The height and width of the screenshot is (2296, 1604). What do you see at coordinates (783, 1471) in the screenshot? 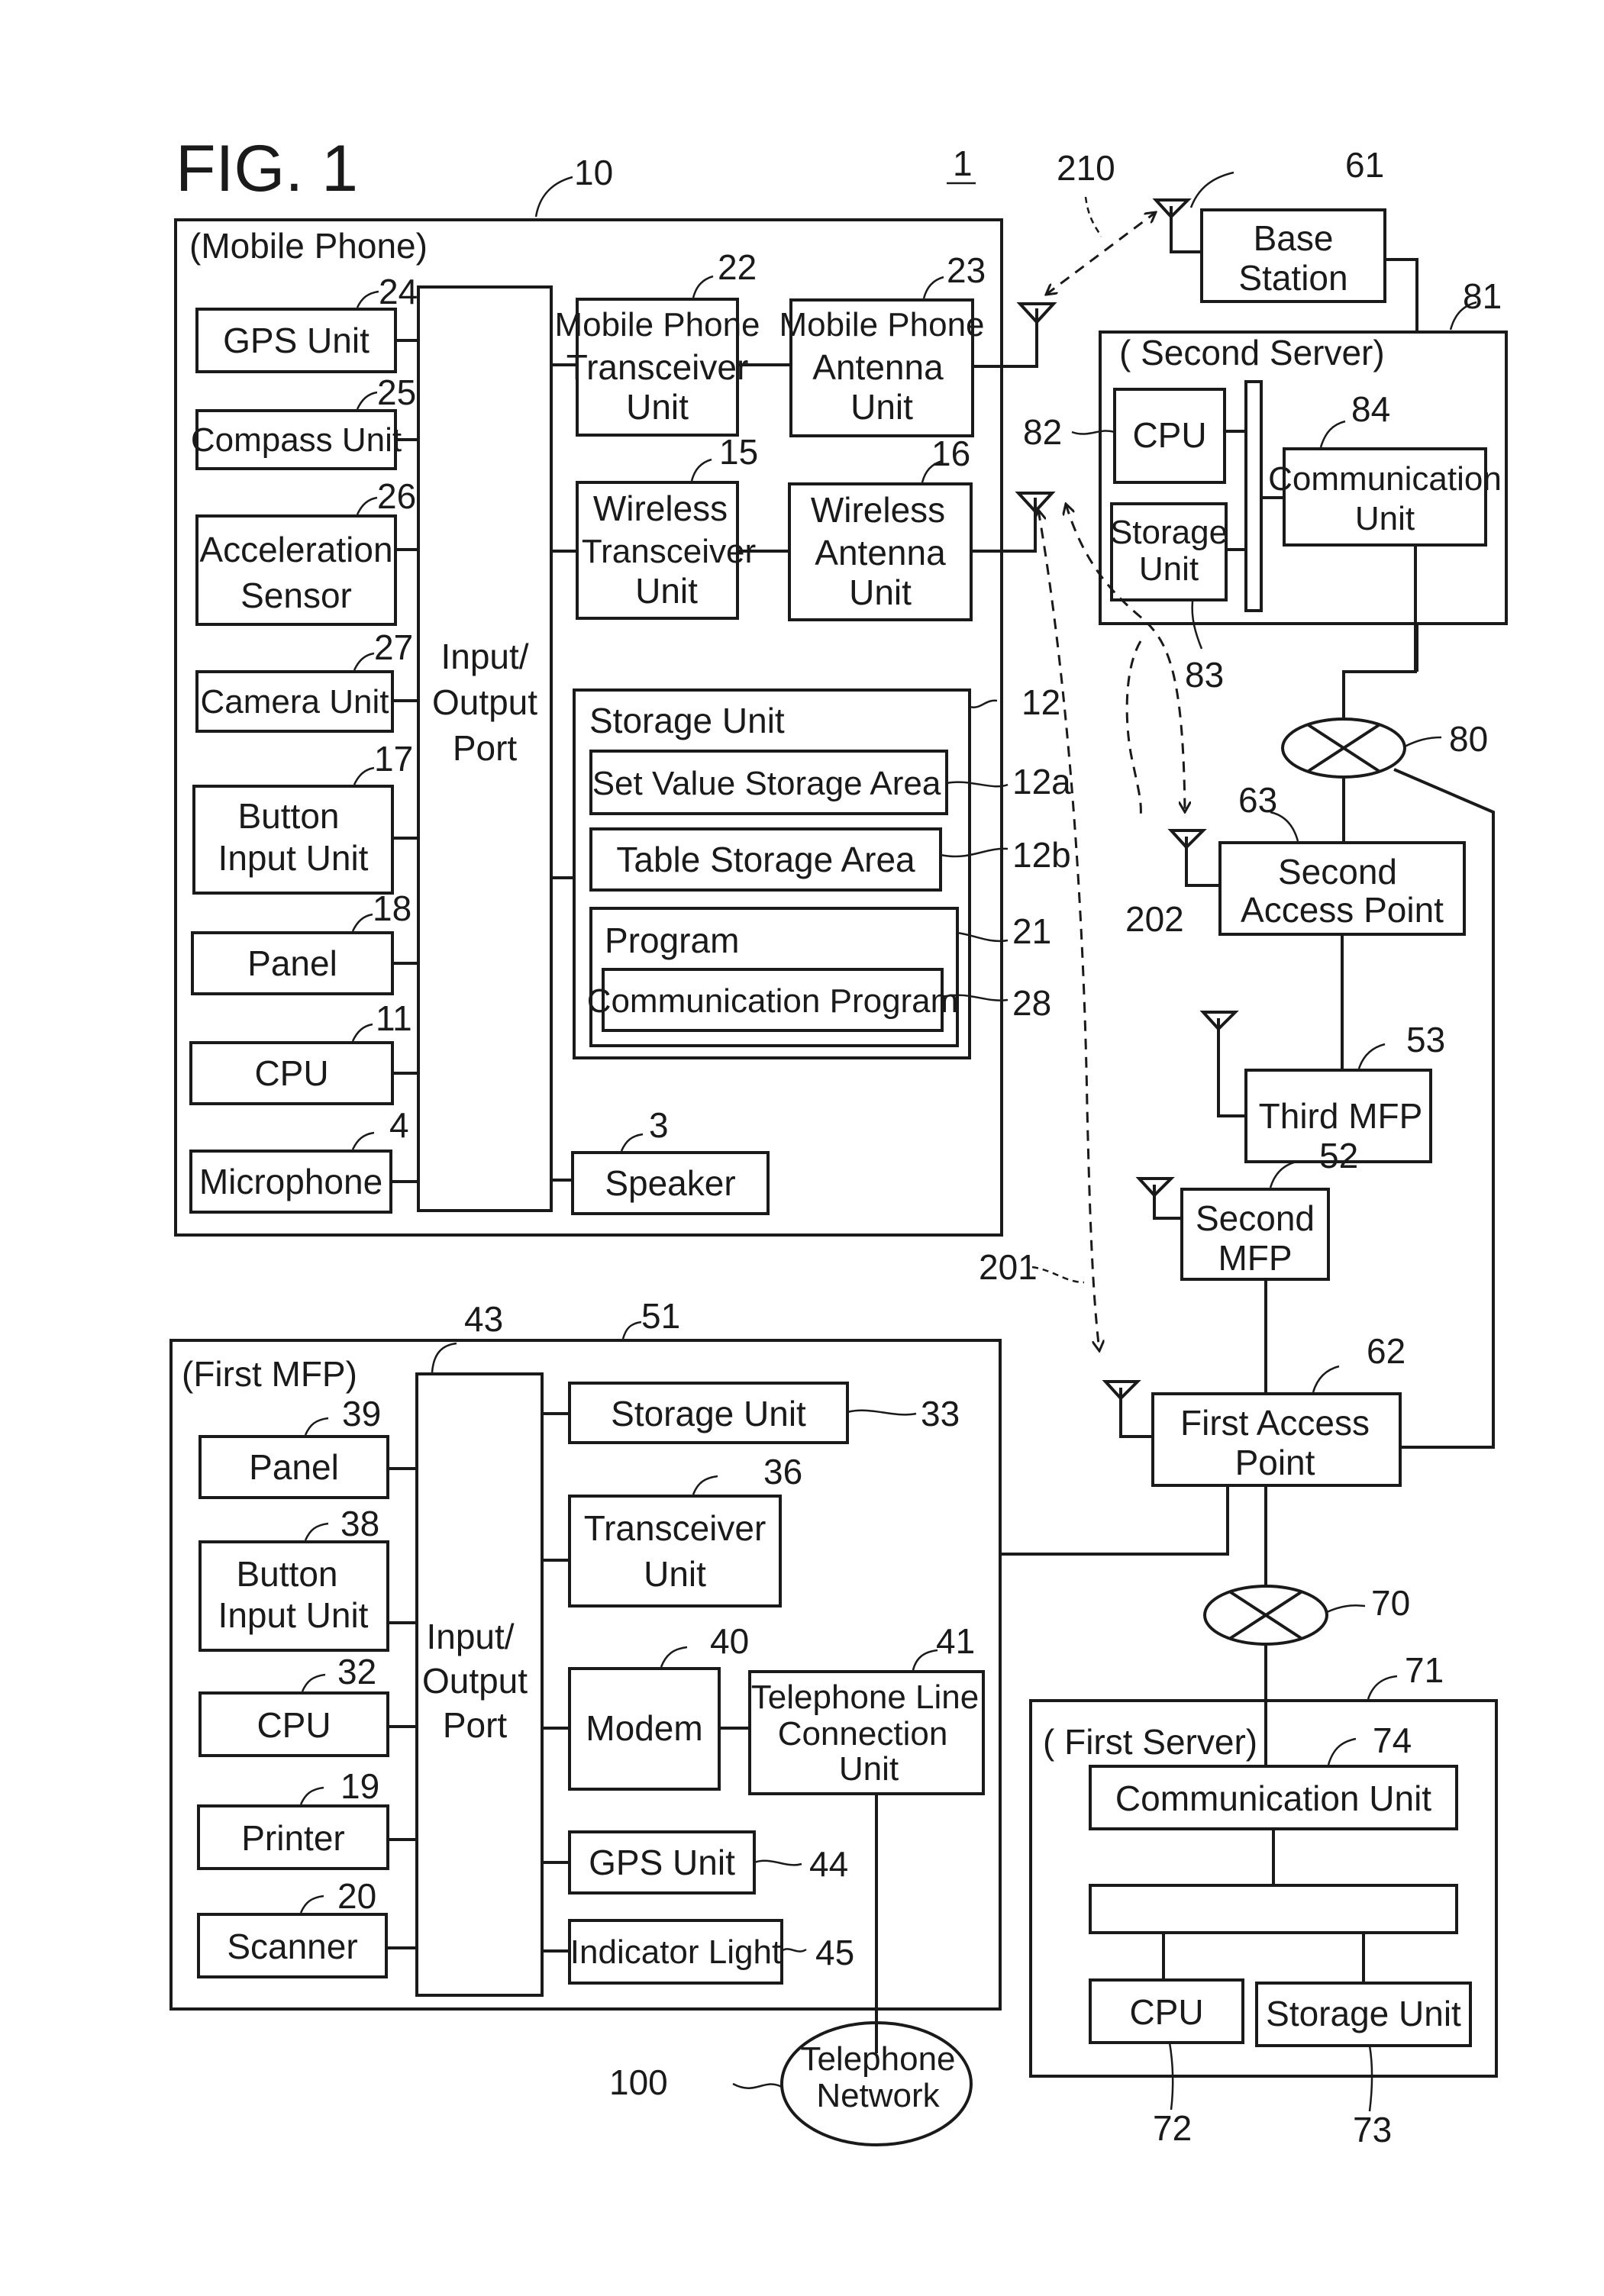
I see `svg-text: 36` at bounding box center [783, 1471].